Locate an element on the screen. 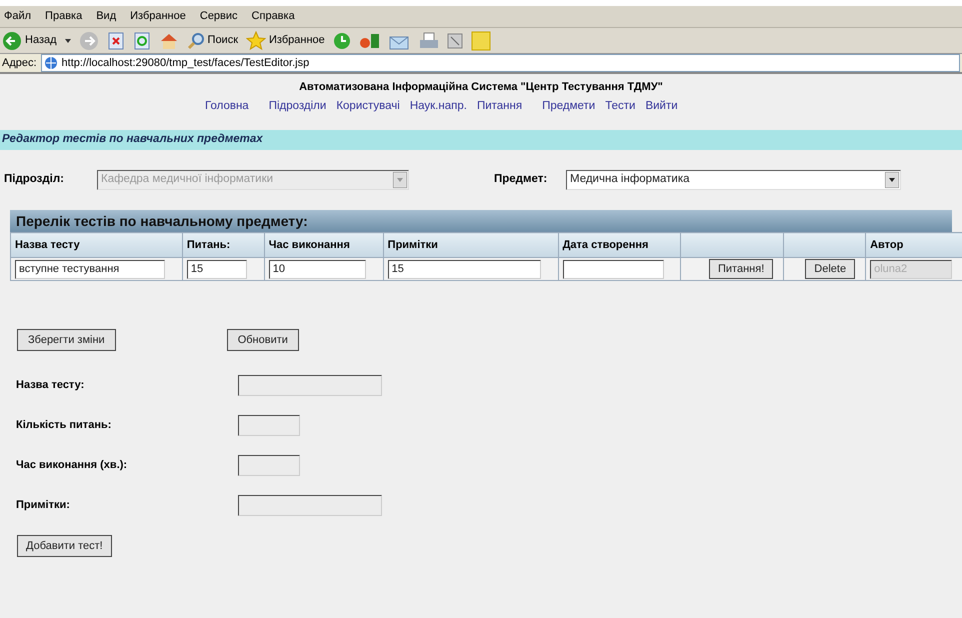  table-title: Перелік тестів по навчальному предмету: is located at coordinates (162, 221).